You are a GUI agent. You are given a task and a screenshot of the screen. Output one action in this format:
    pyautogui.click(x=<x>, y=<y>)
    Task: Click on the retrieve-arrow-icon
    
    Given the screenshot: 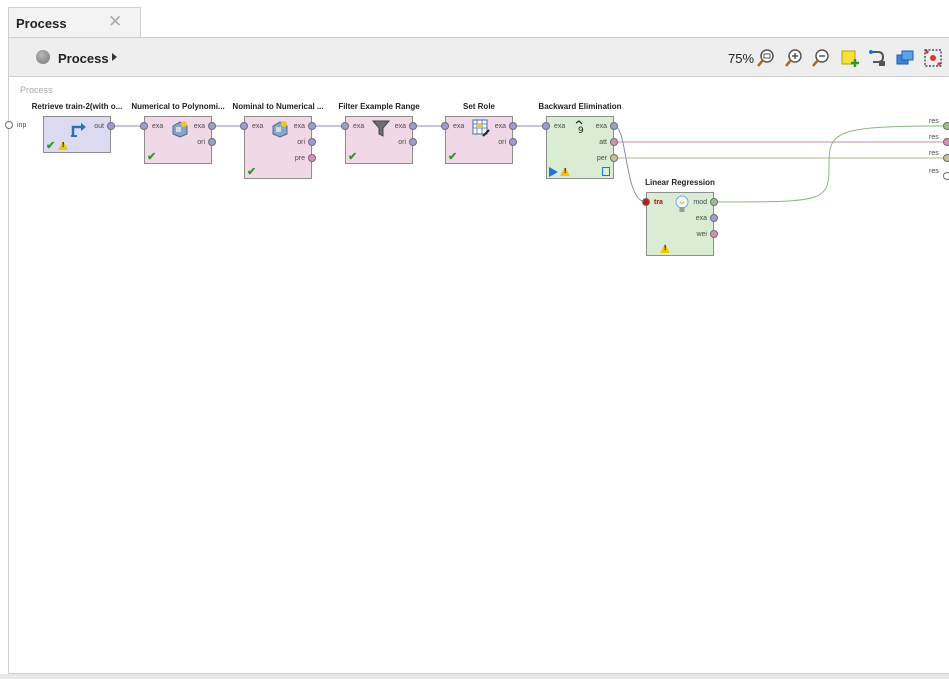 What is the action you would take?
    pyautogui.click(x=78, y=130)
    